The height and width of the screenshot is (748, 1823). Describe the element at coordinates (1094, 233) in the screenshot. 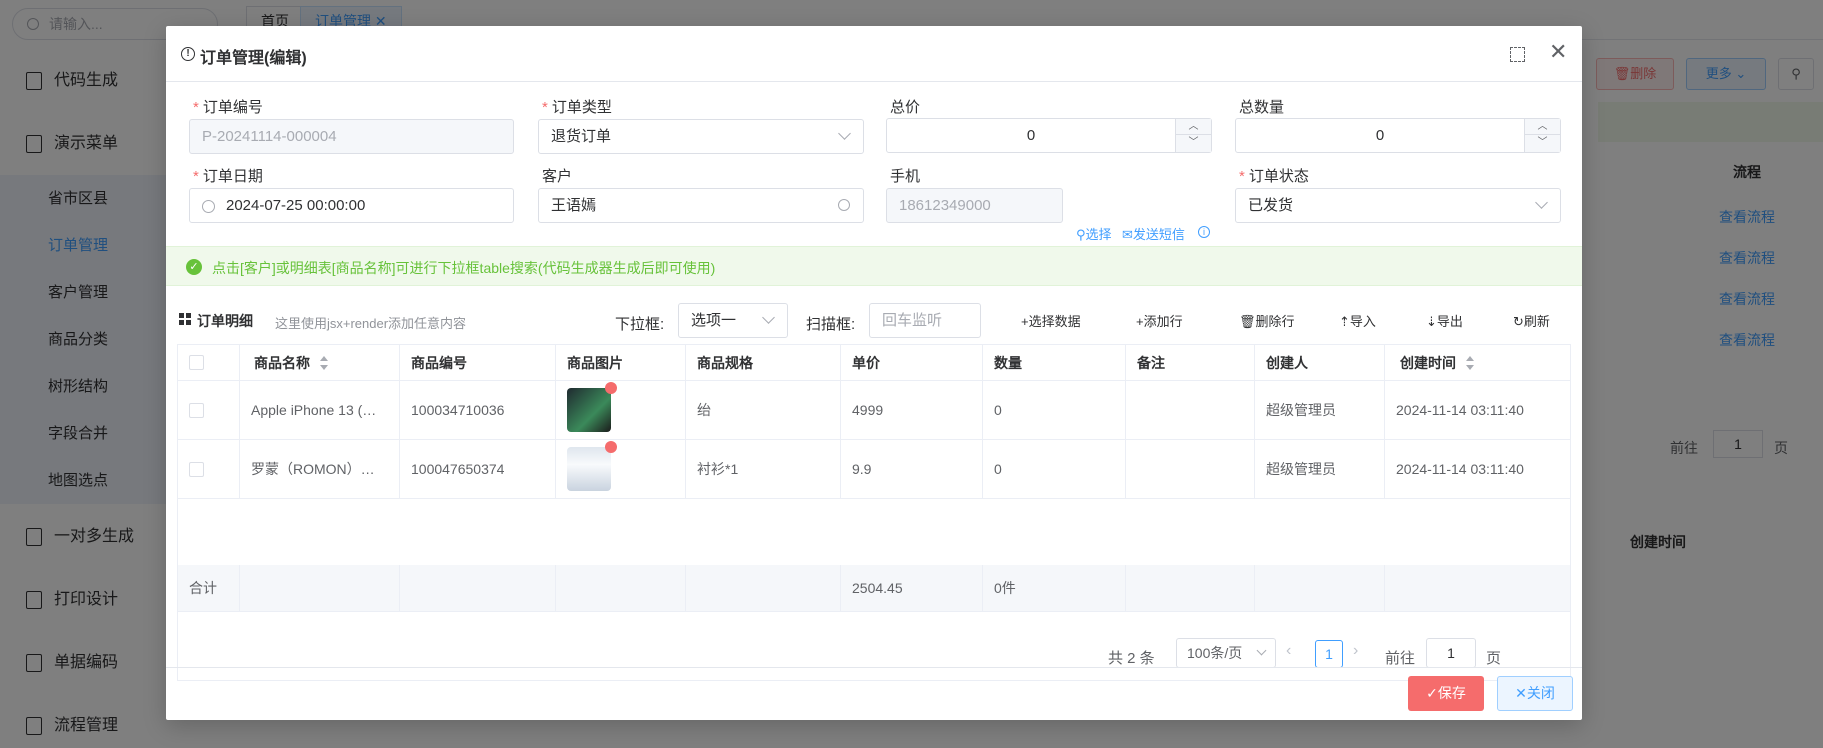

I see `select-phone-link: ⚲选择` at that location.